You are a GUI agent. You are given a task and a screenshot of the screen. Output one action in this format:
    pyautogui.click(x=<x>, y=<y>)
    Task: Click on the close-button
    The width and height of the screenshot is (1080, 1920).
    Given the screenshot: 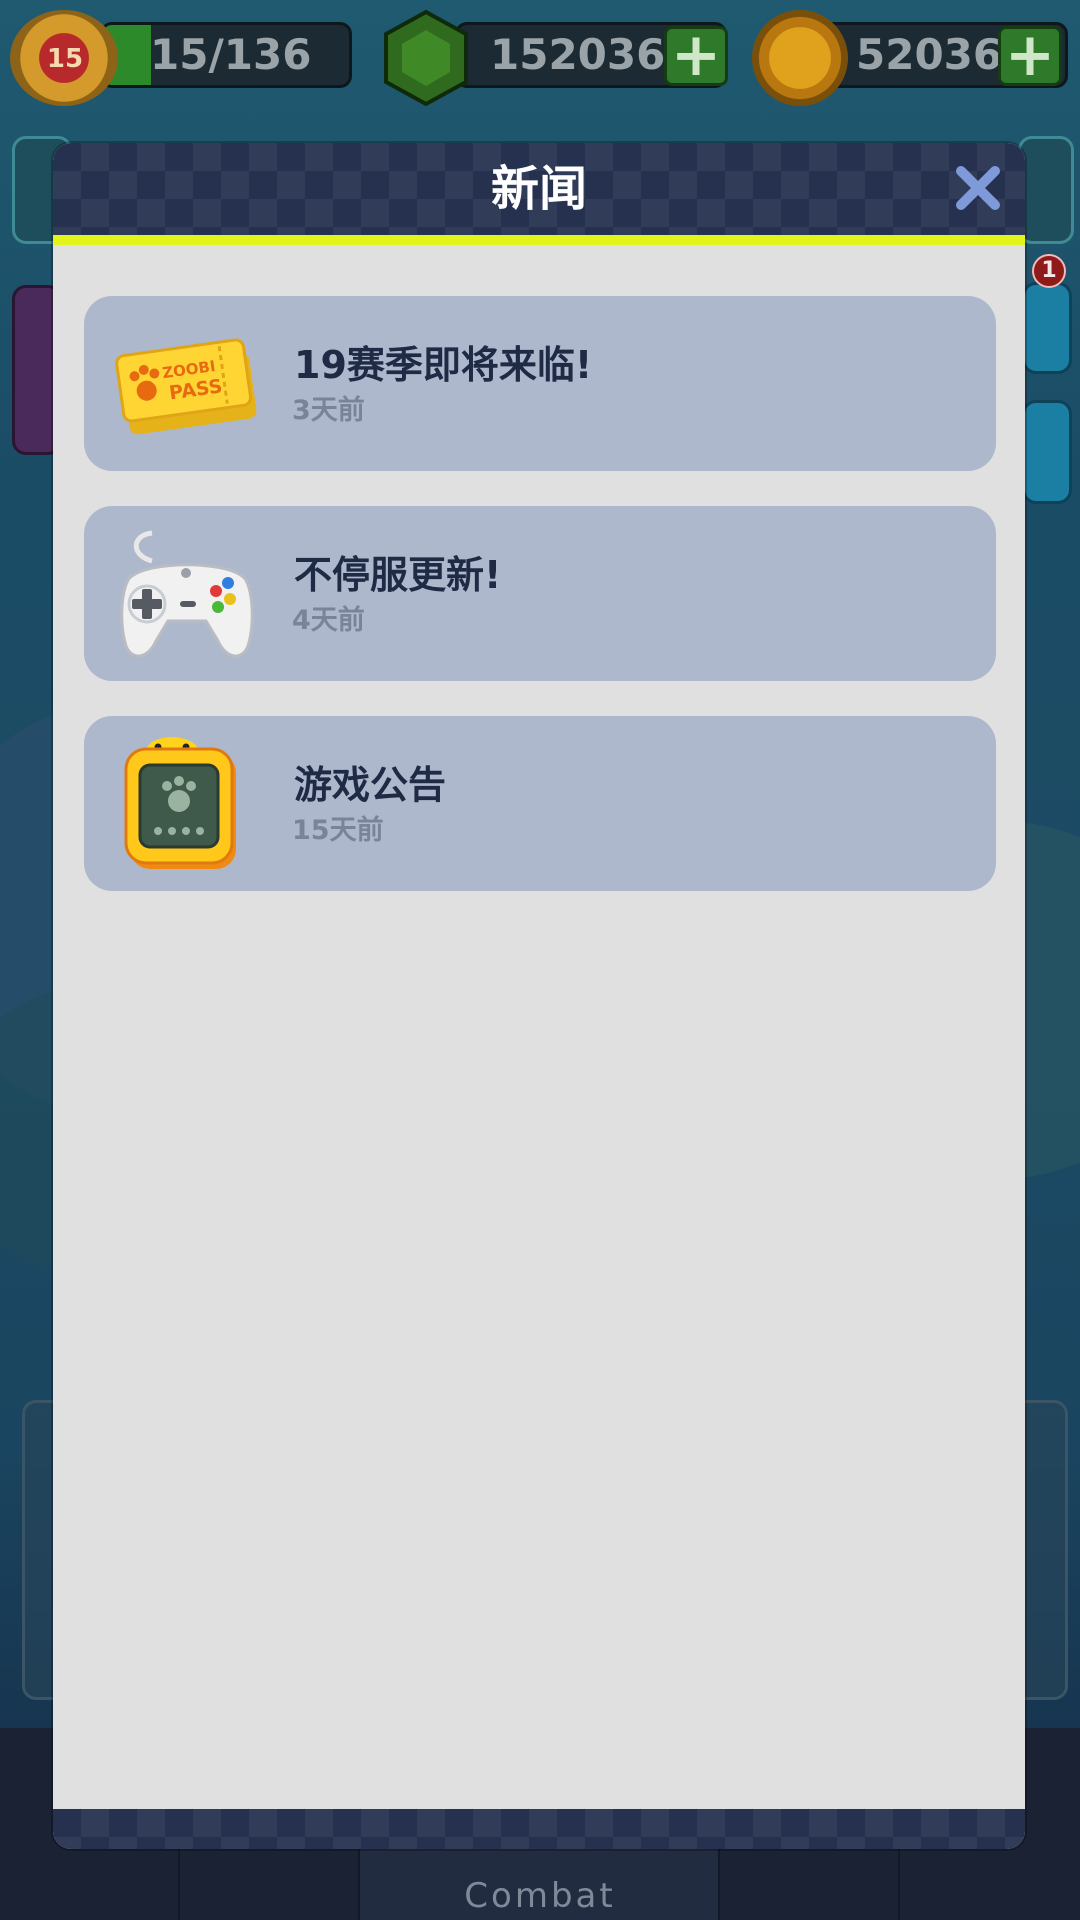 What is the action you would take?
    pyautogui.click(x=978, y=188)
    